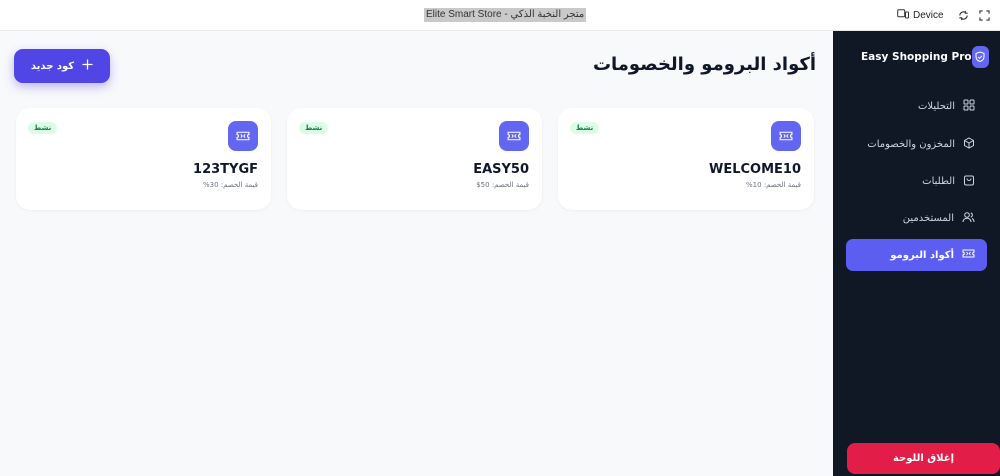 This screenshot has height=476, width=1000. What do you see at coordinates (143, 159) in the screenshot?
I see `promo-card: نشط 123TYGF قيمة الخصم: 30%` at bounding box center [143, 159].